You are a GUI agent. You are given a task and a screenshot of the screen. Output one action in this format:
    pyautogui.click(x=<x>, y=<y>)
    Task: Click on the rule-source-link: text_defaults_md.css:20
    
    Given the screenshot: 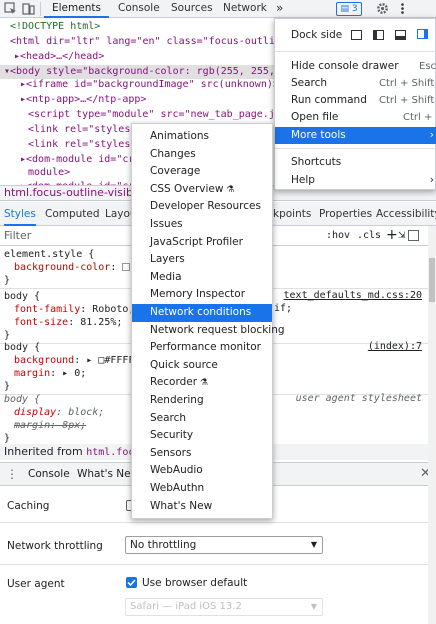 What is the action you would take?
    pyautogui.click(x=353, y=295)
    